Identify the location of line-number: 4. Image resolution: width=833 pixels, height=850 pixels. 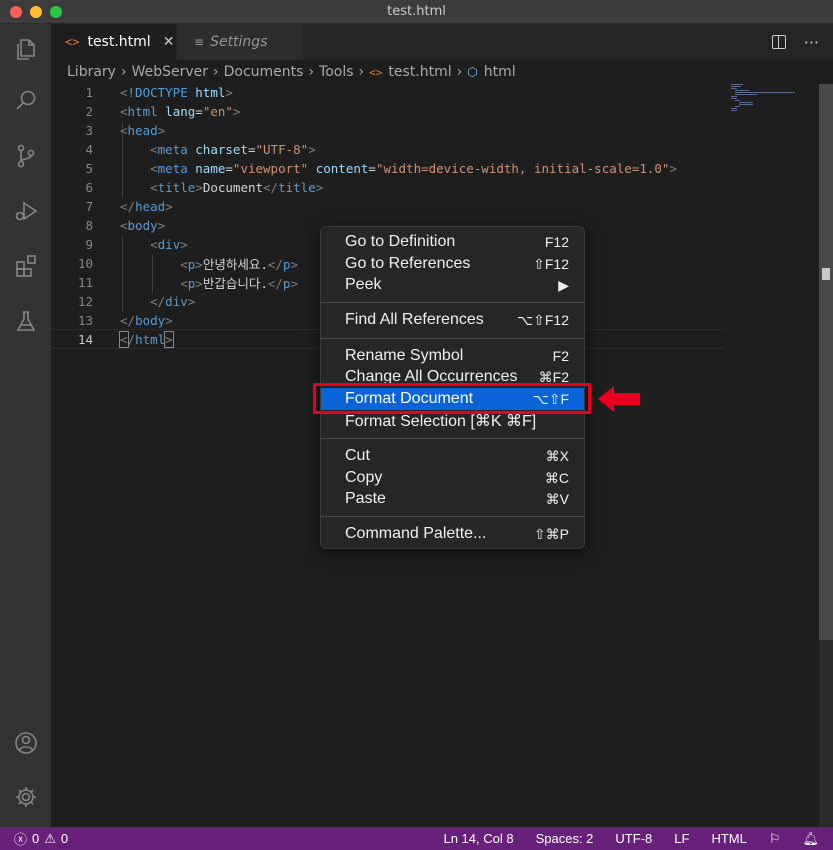
(89, 149).